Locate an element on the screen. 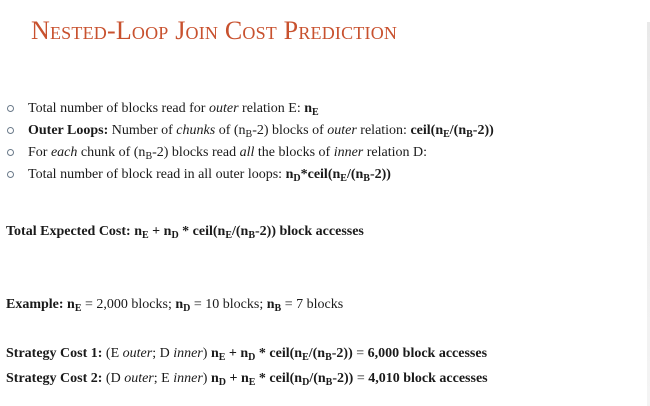  text-run: of (n is located at coordinates (230, 130).